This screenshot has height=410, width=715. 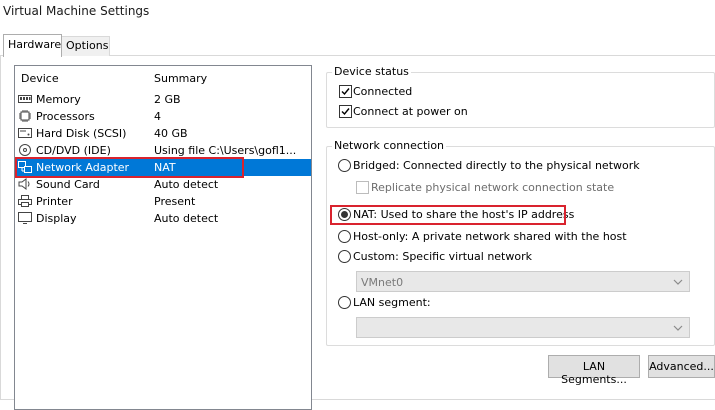 What do you see at coordinates (410, 111) in the screenshot?
I see `connect-at-power-on-label: Connect at power on` at bounding box center [410, 111].